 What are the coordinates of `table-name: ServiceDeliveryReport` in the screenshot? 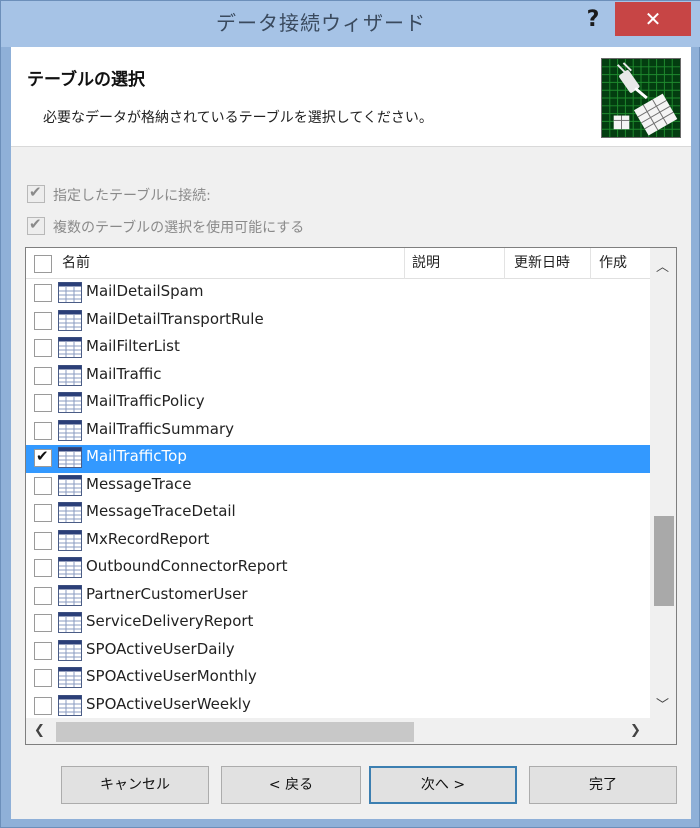 It's located at (170, 621).